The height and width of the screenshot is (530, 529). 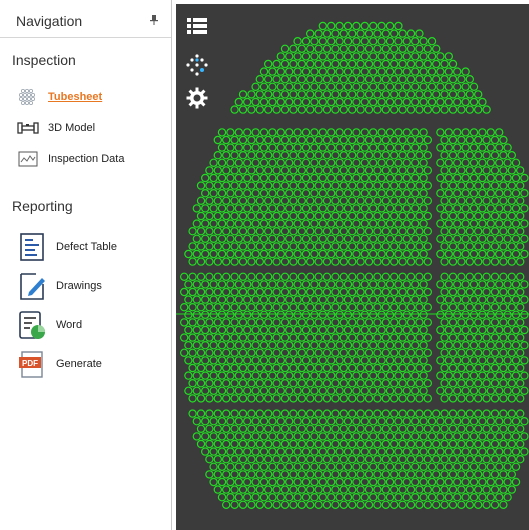 What do you see at coordinates (28, 159) in the screenshot?
I see `inspection-data-icon` at bounding box center [28, 159].